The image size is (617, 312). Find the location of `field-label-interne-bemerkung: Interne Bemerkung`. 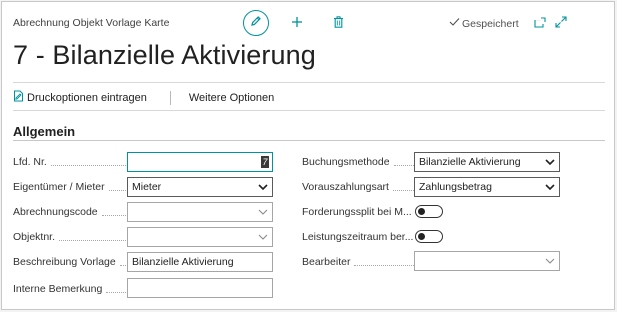

field-label-interne-bemerkung: Interne Bemerkung is located at coordinates (70, 289).